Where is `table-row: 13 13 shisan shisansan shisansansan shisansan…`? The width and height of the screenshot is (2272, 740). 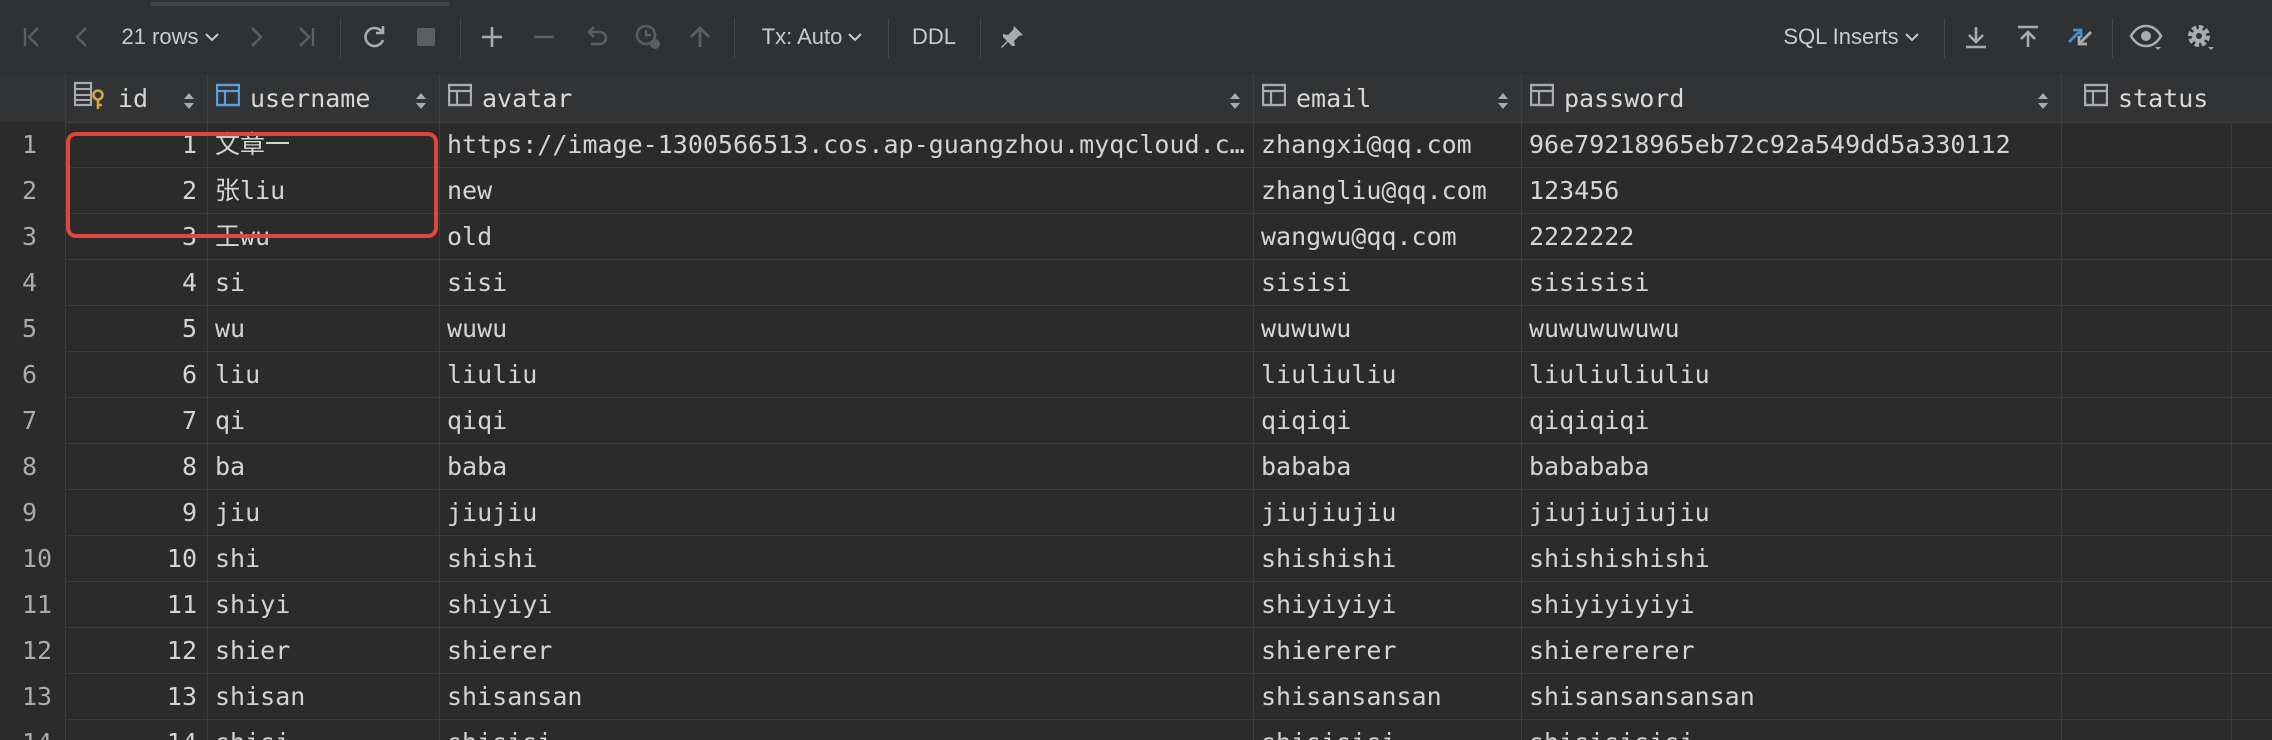 table-row: 13 13 shisan shisansan shisansansan shisansan… is located at coordinates (1136, 697).